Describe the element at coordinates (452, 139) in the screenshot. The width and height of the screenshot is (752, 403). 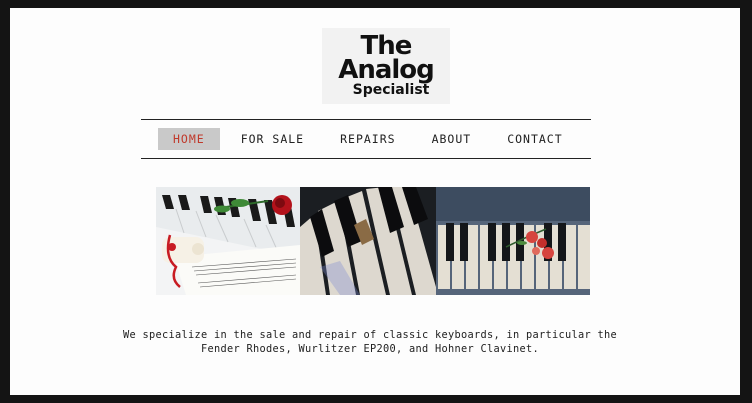
I see `nav-about: ABOUT` at that location.